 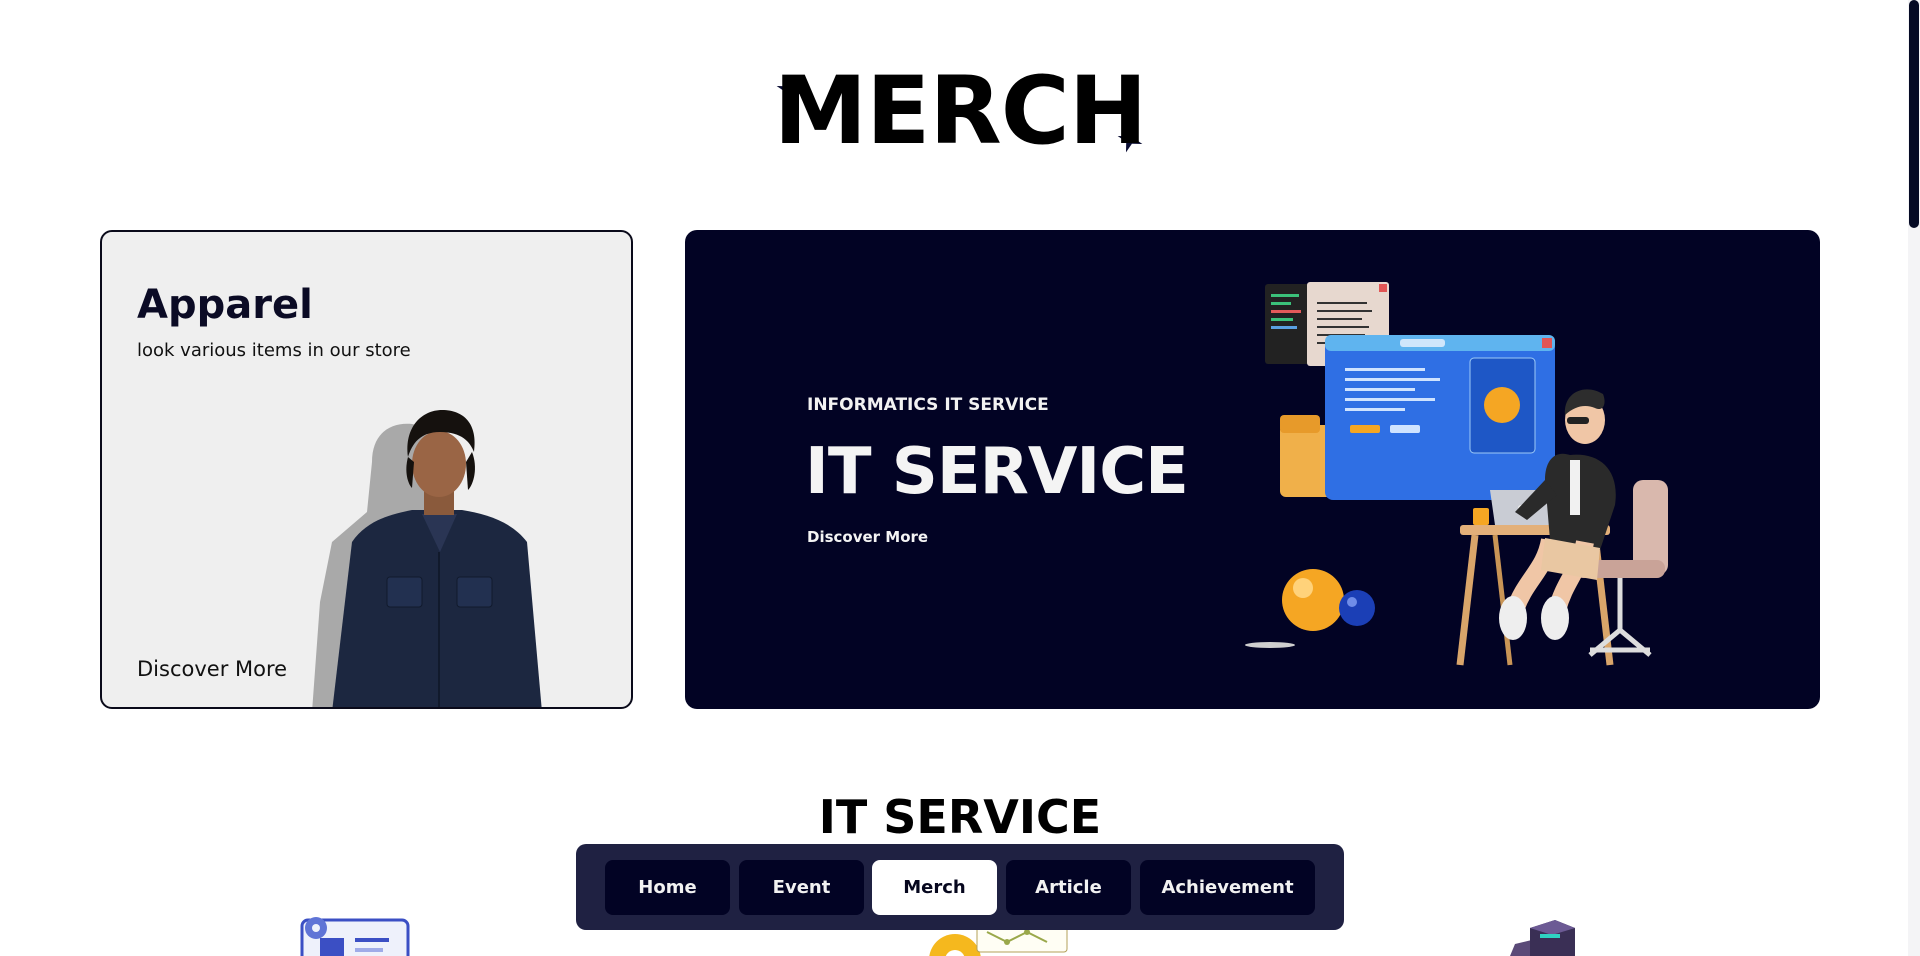 What do you see at coordinates (1227, 887) in the screenshot?
I see `nav-achievement: Achievement` at bounding box center [1227, 887].